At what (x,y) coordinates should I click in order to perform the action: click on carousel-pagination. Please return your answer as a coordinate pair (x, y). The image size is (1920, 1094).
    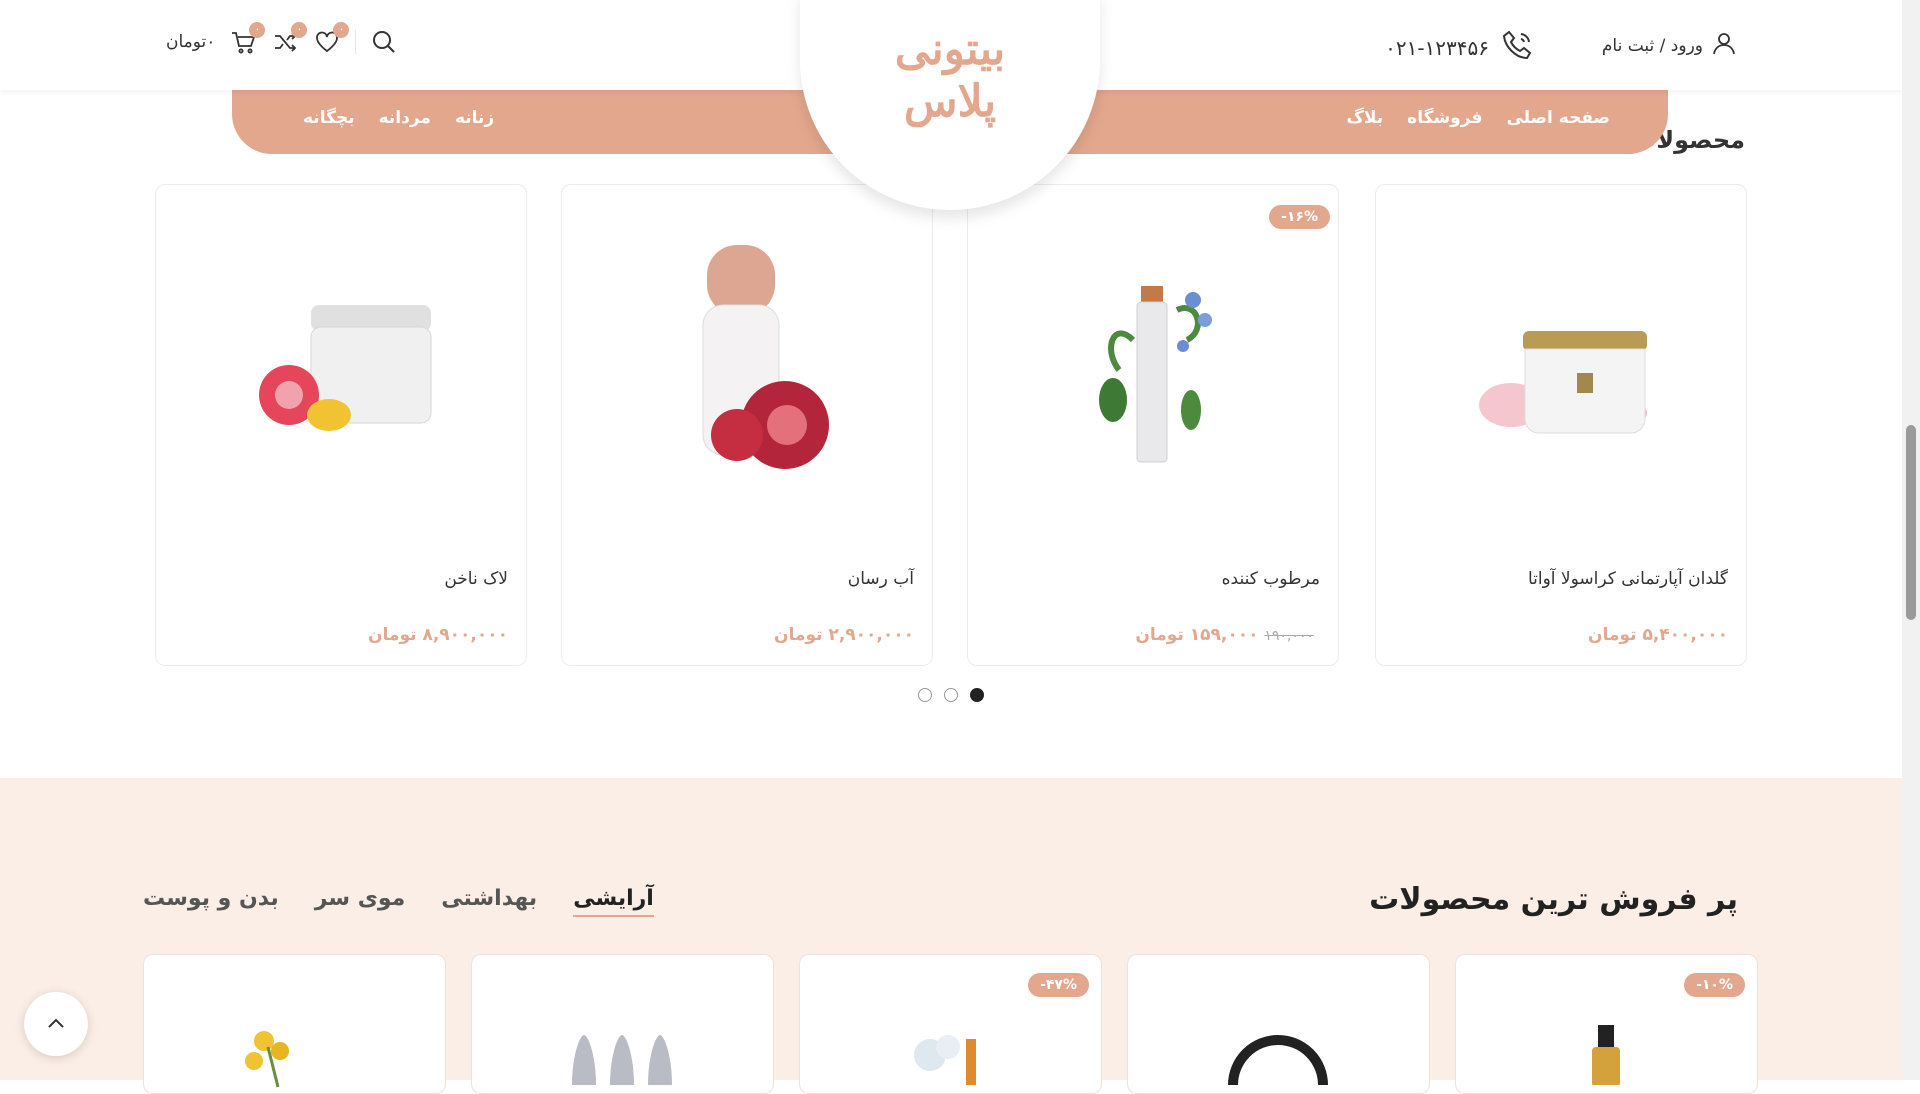
    Looking at the image, I should click on (951, 695).